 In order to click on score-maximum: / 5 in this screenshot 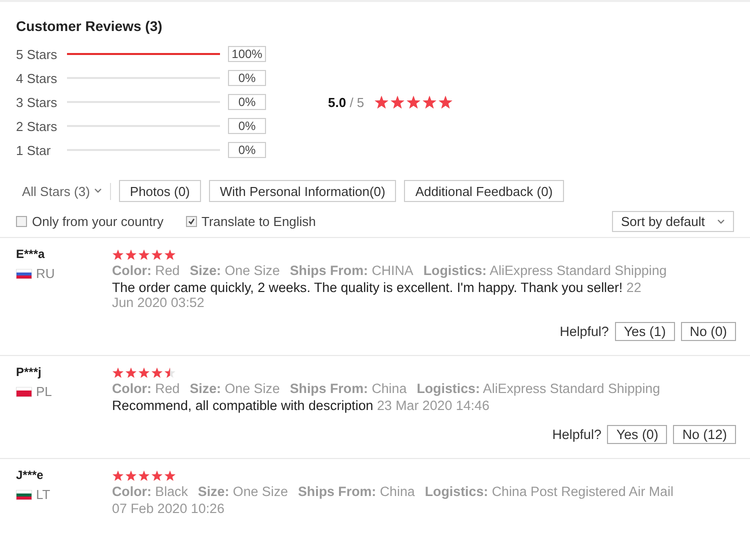, I will do `click(357, 102)`.